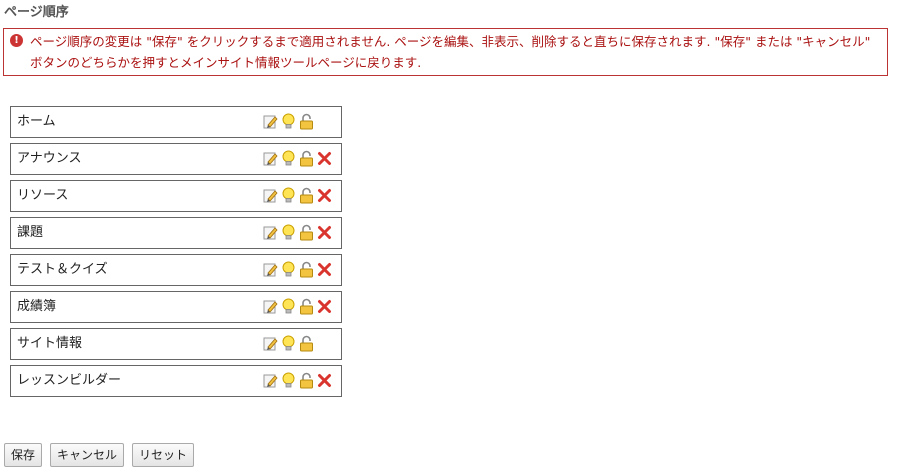  What do you see at coordinates (50, 343) in the screenshot?
I see `page-name: サイト情報` at bounding box center [50, 343].